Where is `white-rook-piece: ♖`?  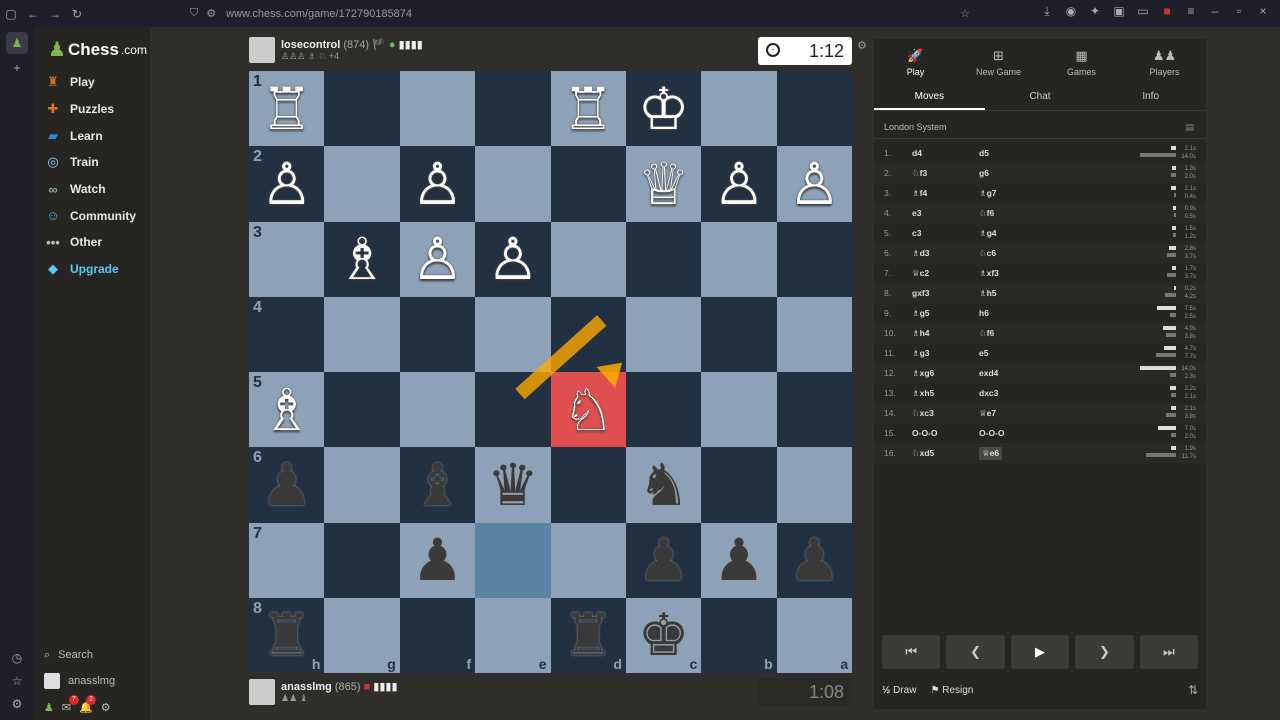
white-rook-piece: ♖ is located at coordinates (588, 109).